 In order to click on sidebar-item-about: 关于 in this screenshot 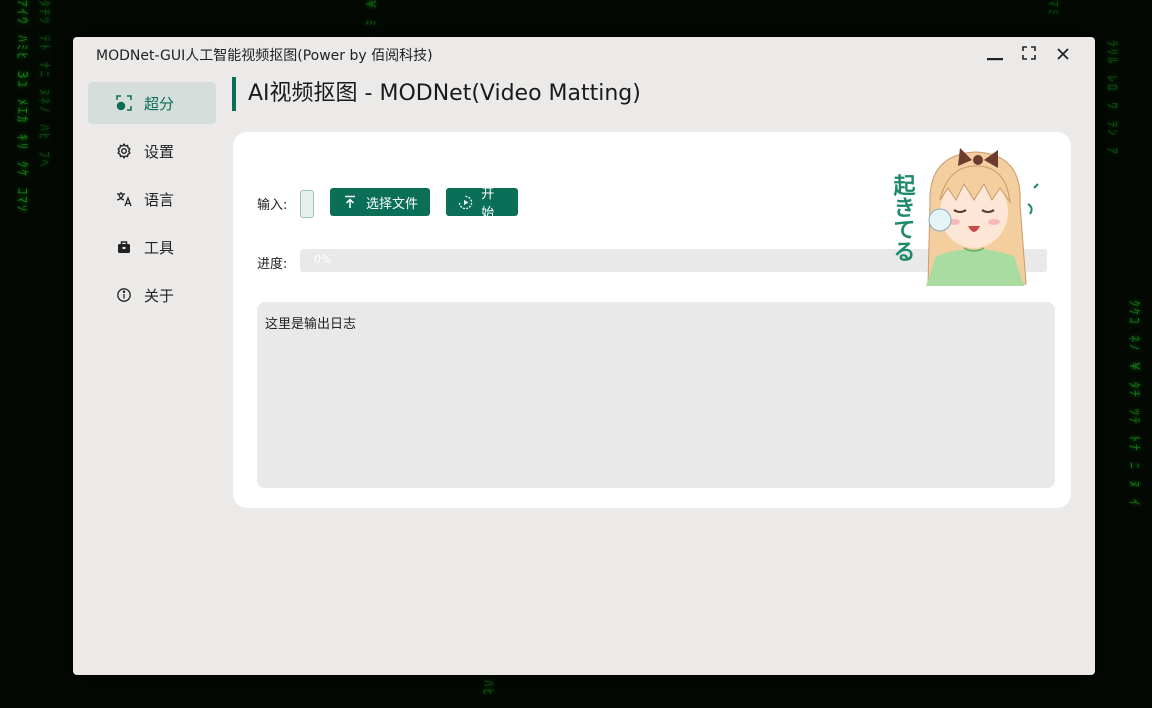, I will do `click(152, 295)`.